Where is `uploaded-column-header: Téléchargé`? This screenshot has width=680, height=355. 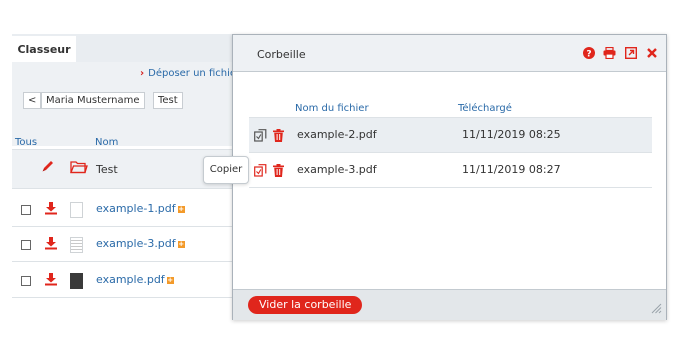
uploaded-column-header: Téléchargé is located at coordinates (485, 108).